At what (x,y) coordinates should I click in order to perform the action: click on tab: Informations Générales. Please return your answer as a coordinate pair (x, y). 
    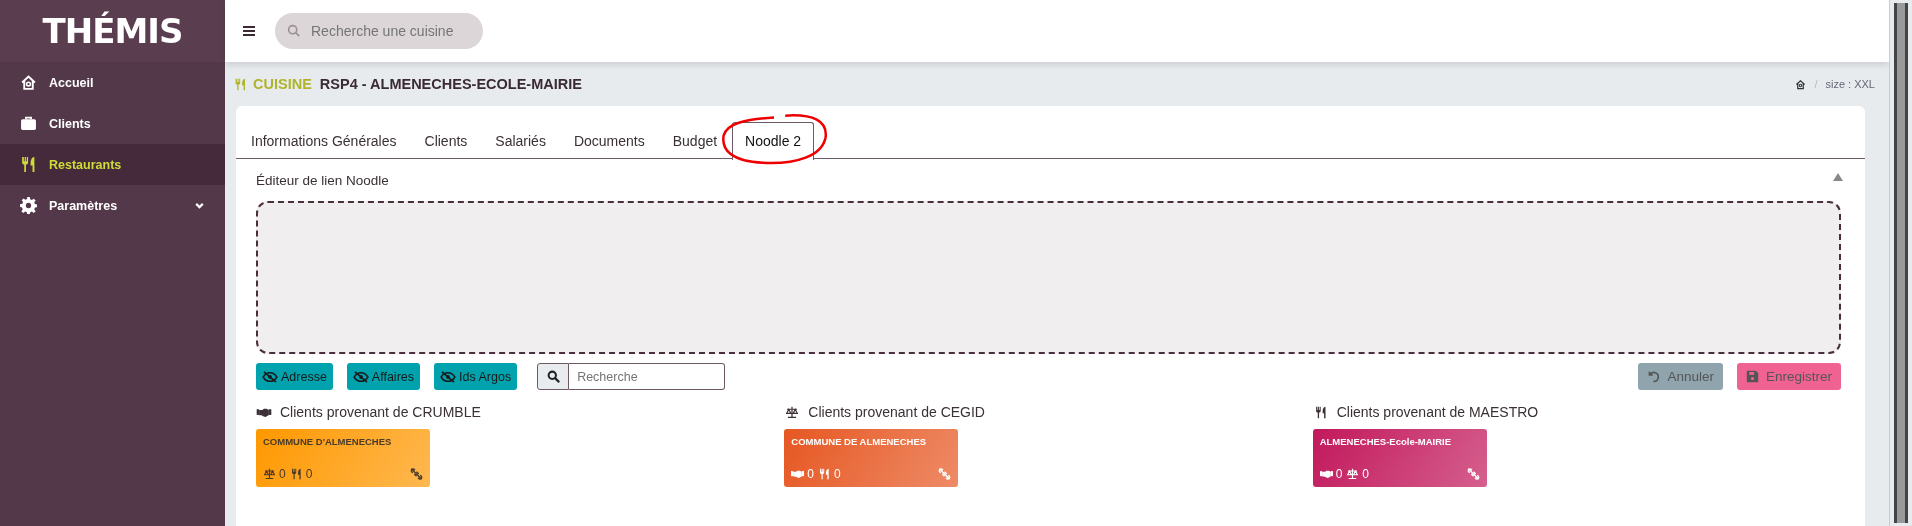
    Looking at the image, I should click on (324, 140).